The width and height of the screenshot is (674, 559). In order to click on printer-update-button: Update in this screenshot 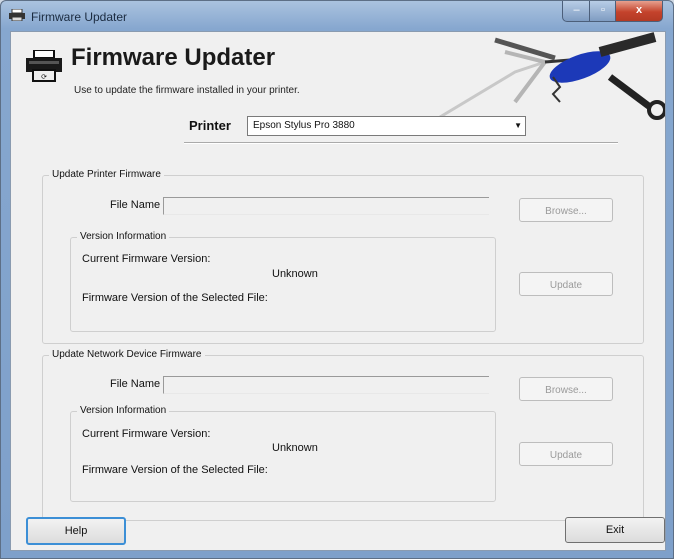, I will do `click(566, 284)`.